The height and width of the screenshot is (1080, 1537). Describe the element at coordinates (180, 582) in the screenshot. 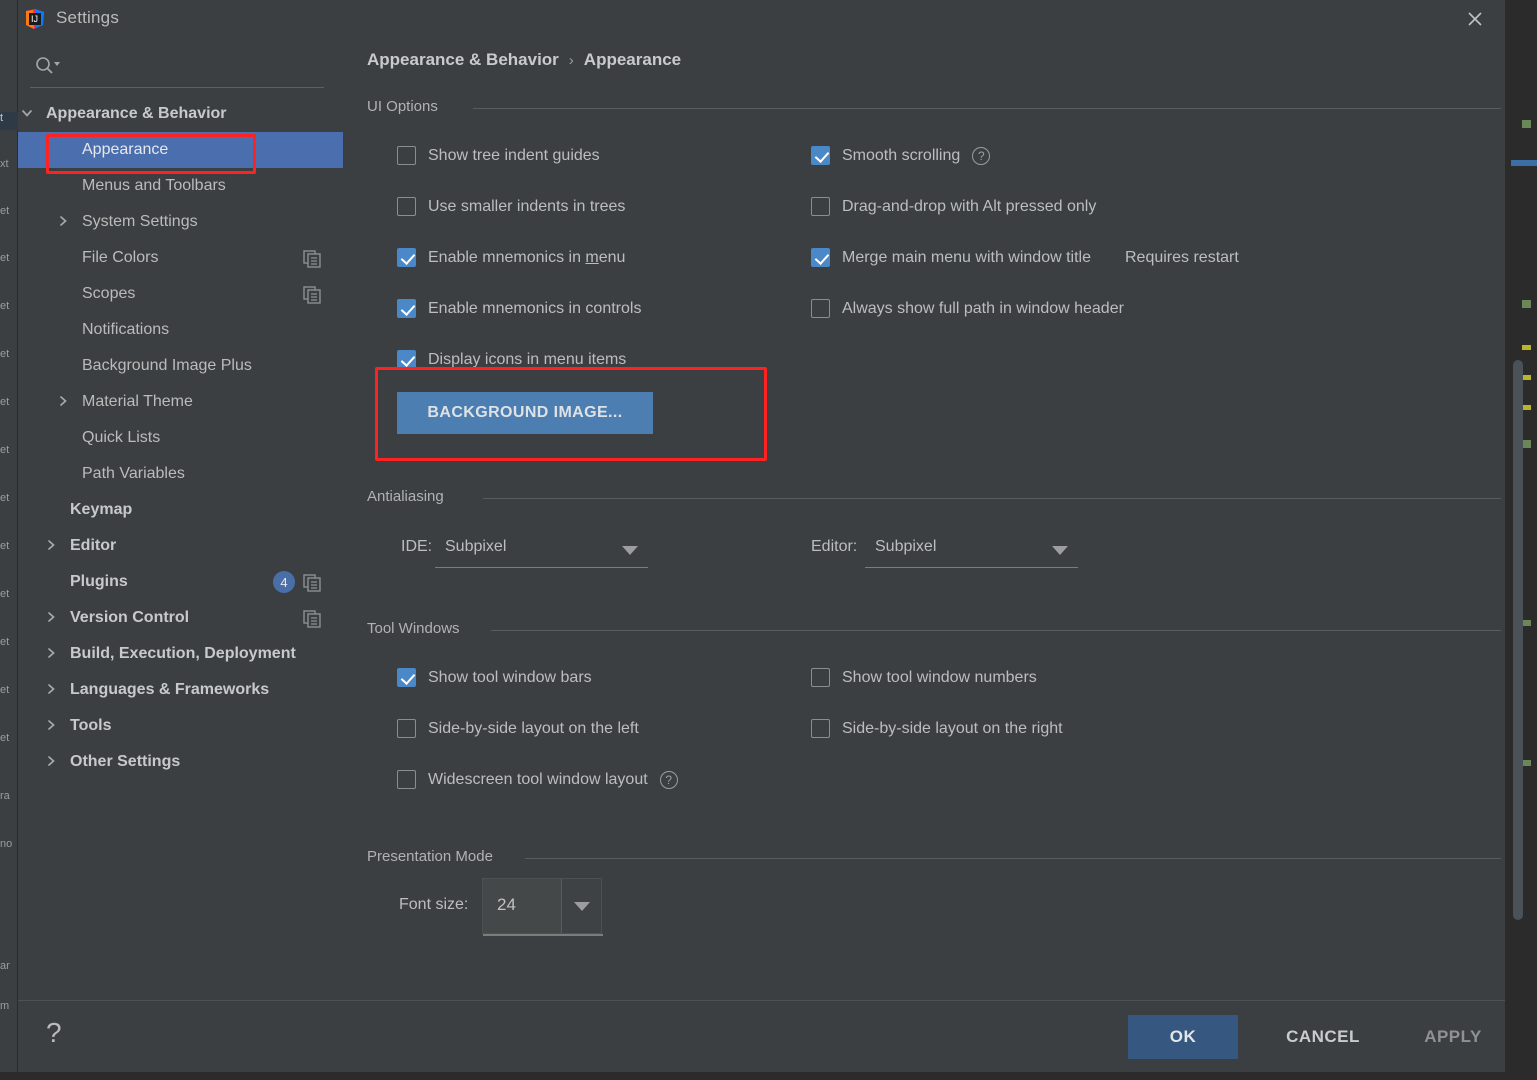

I see `sidebar-item-plugins: Plugins 4` at that location.